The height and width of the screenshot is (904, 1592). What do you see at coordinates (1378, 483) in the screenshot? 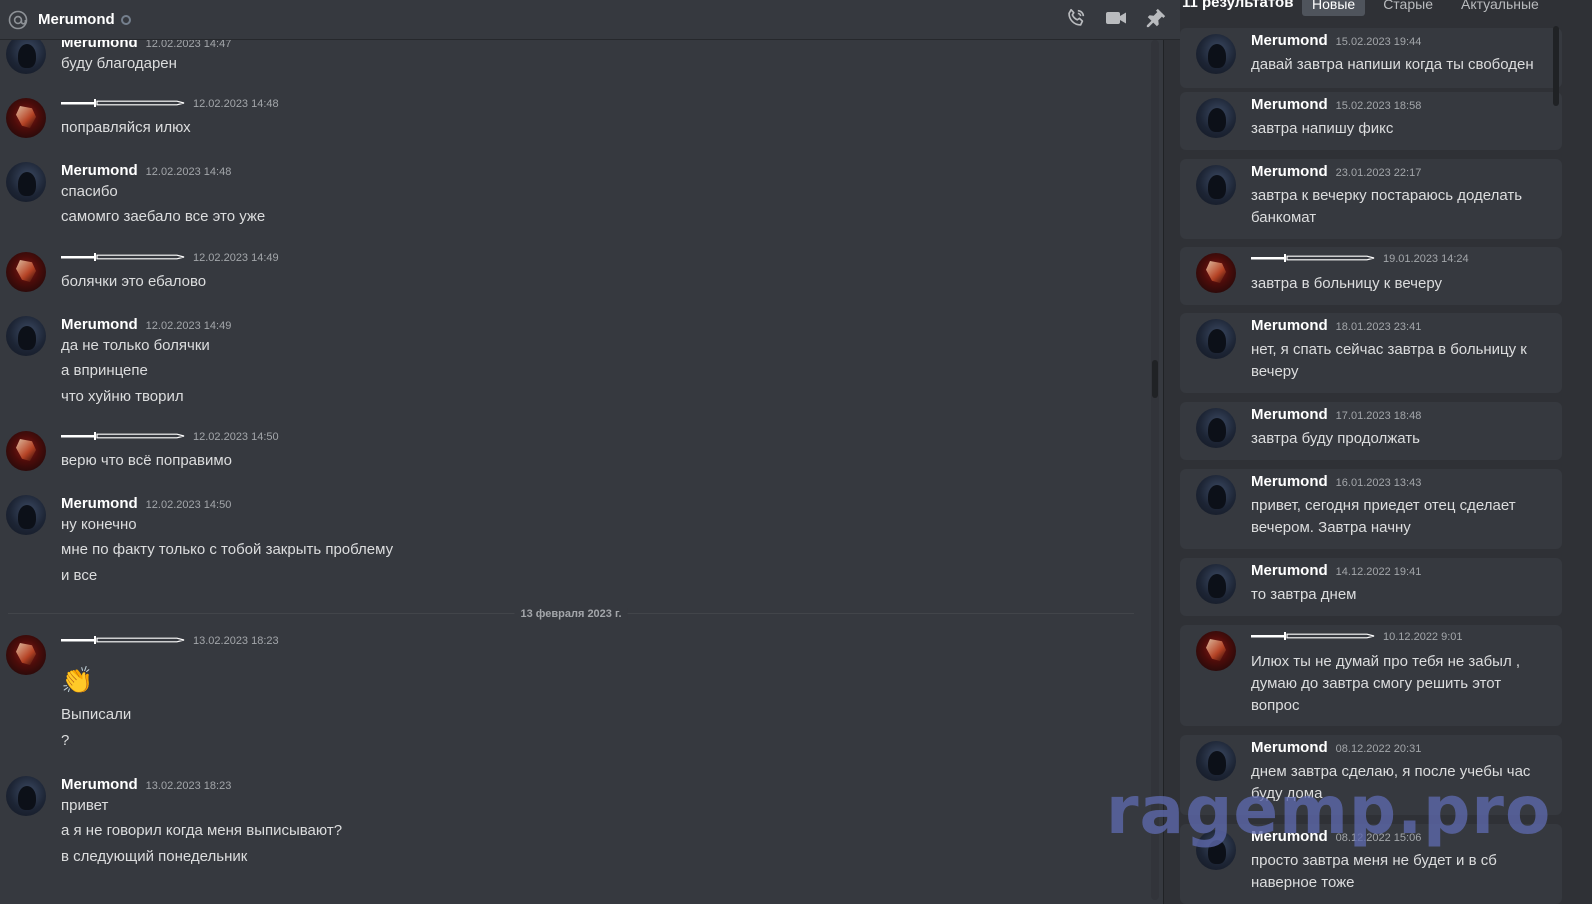
I see `timestamp: 16.01.2023 13:43` at bounding box center [1378, 483].